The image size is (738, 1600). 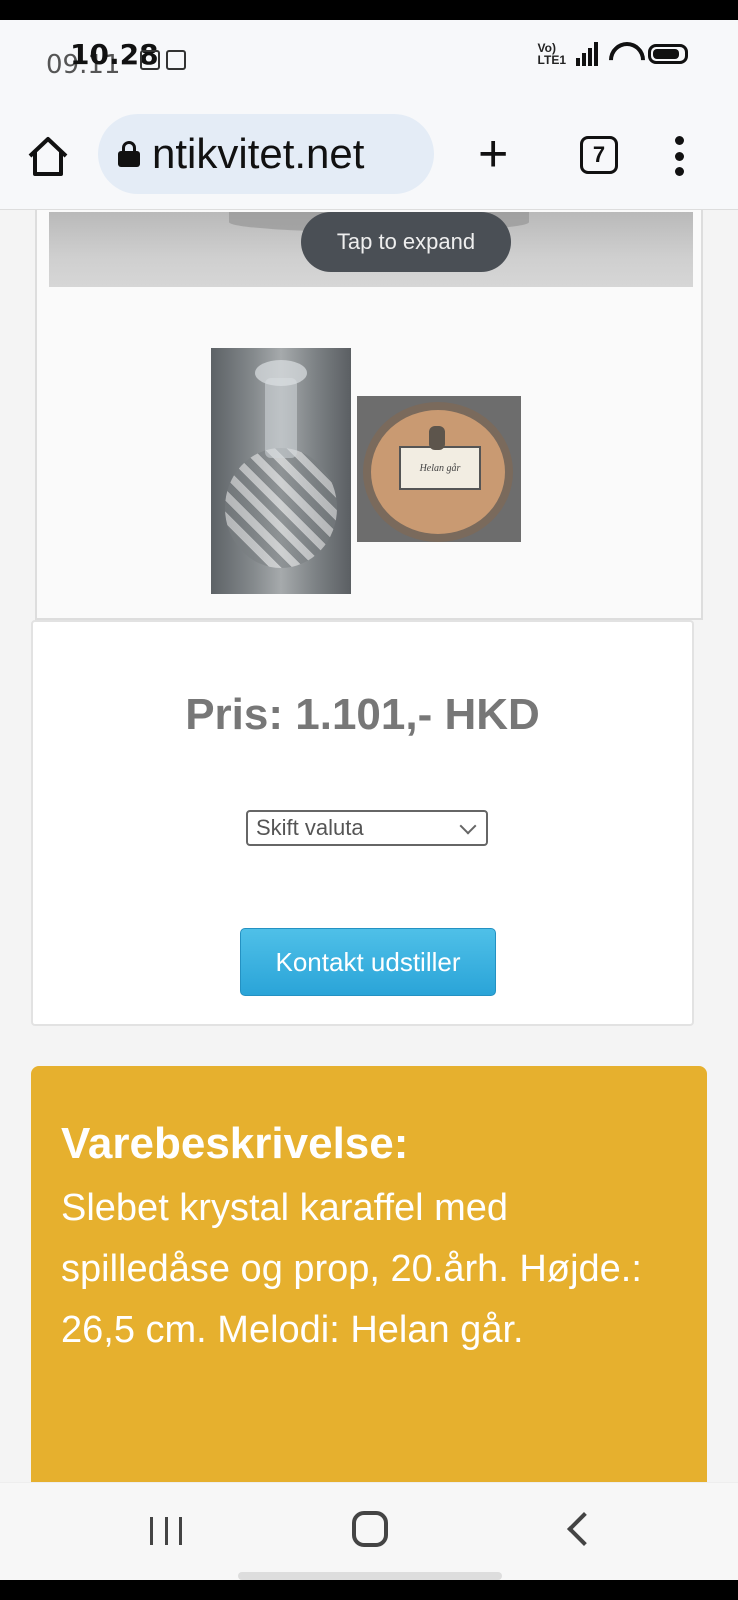 What do you see at coordinates (258, 153) in the screenshot?
I see `url-text: ntikvitet.net` at bounding box center [258, 153].